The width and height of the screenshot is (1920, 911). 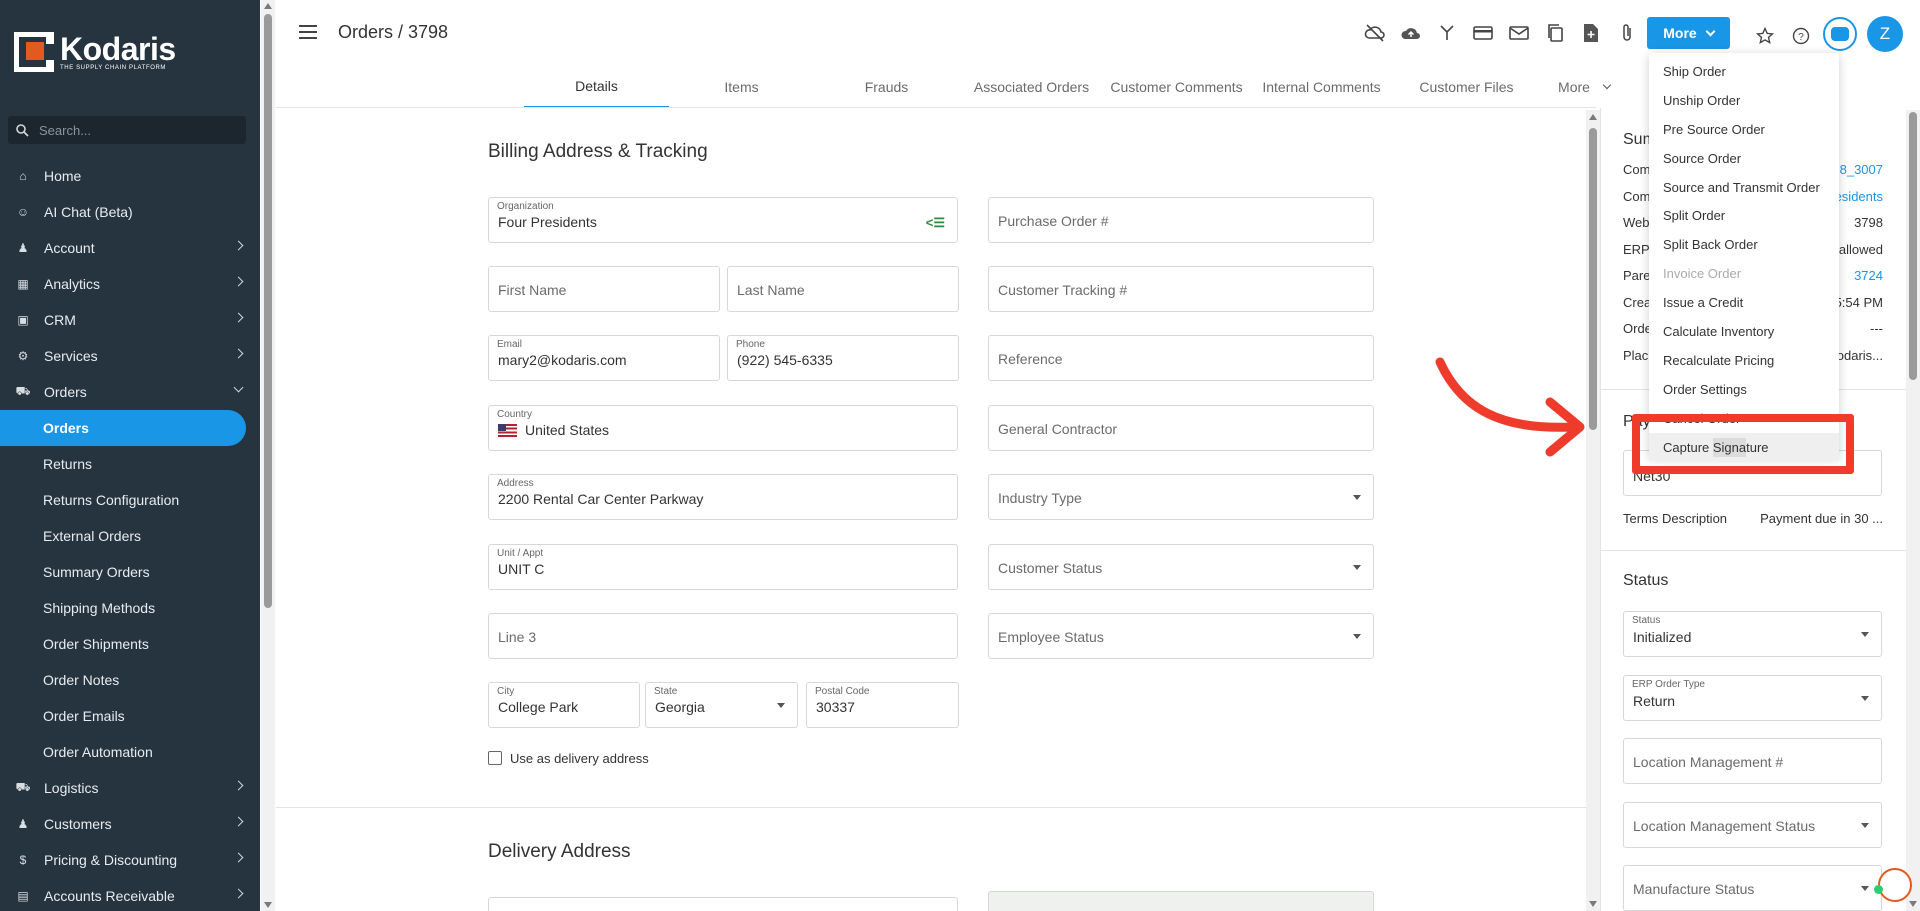 What do you see at coordinates (1913, 510) in the screenshot?
I see `panel-scrollbar` at bounding box center [1913, 510].